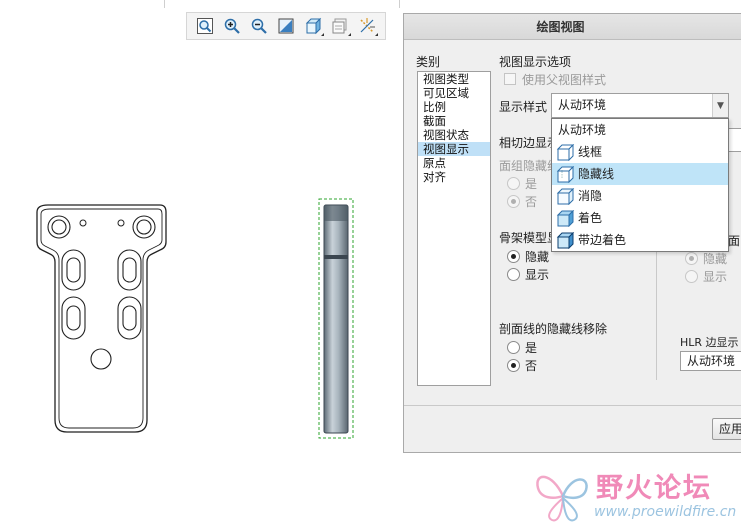  I want to click on watermark-title: 野火论坛, so click(654, 488).